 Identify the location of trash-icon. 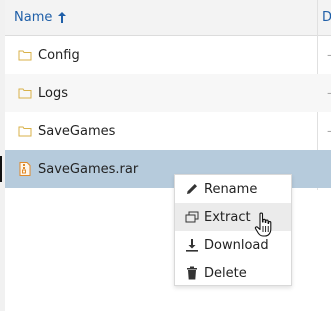
(192, 273).